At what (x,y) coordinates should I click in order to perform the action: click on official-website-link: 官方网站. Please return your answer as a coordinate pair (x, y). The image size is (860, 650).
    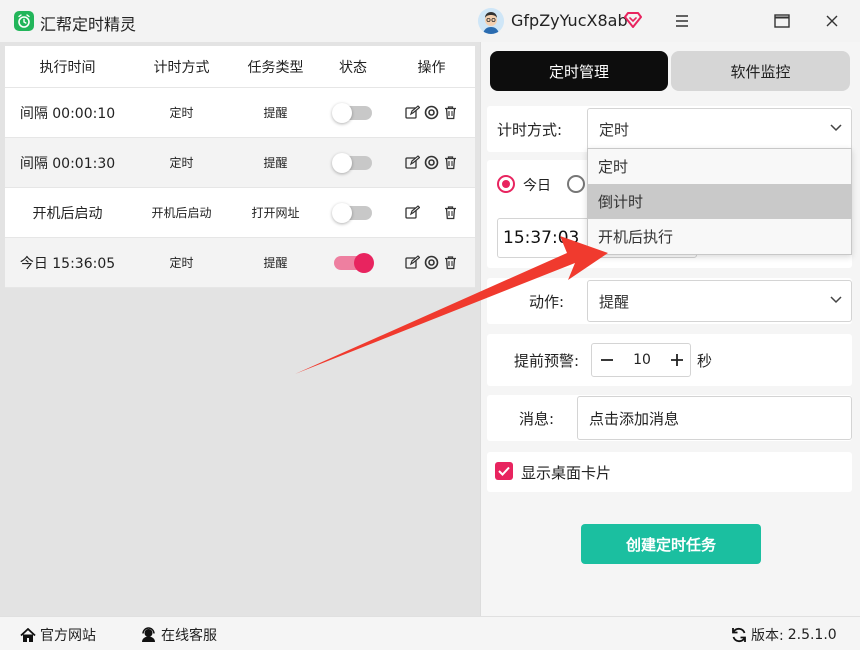
    Looking at the image, I should click on (58, 635).